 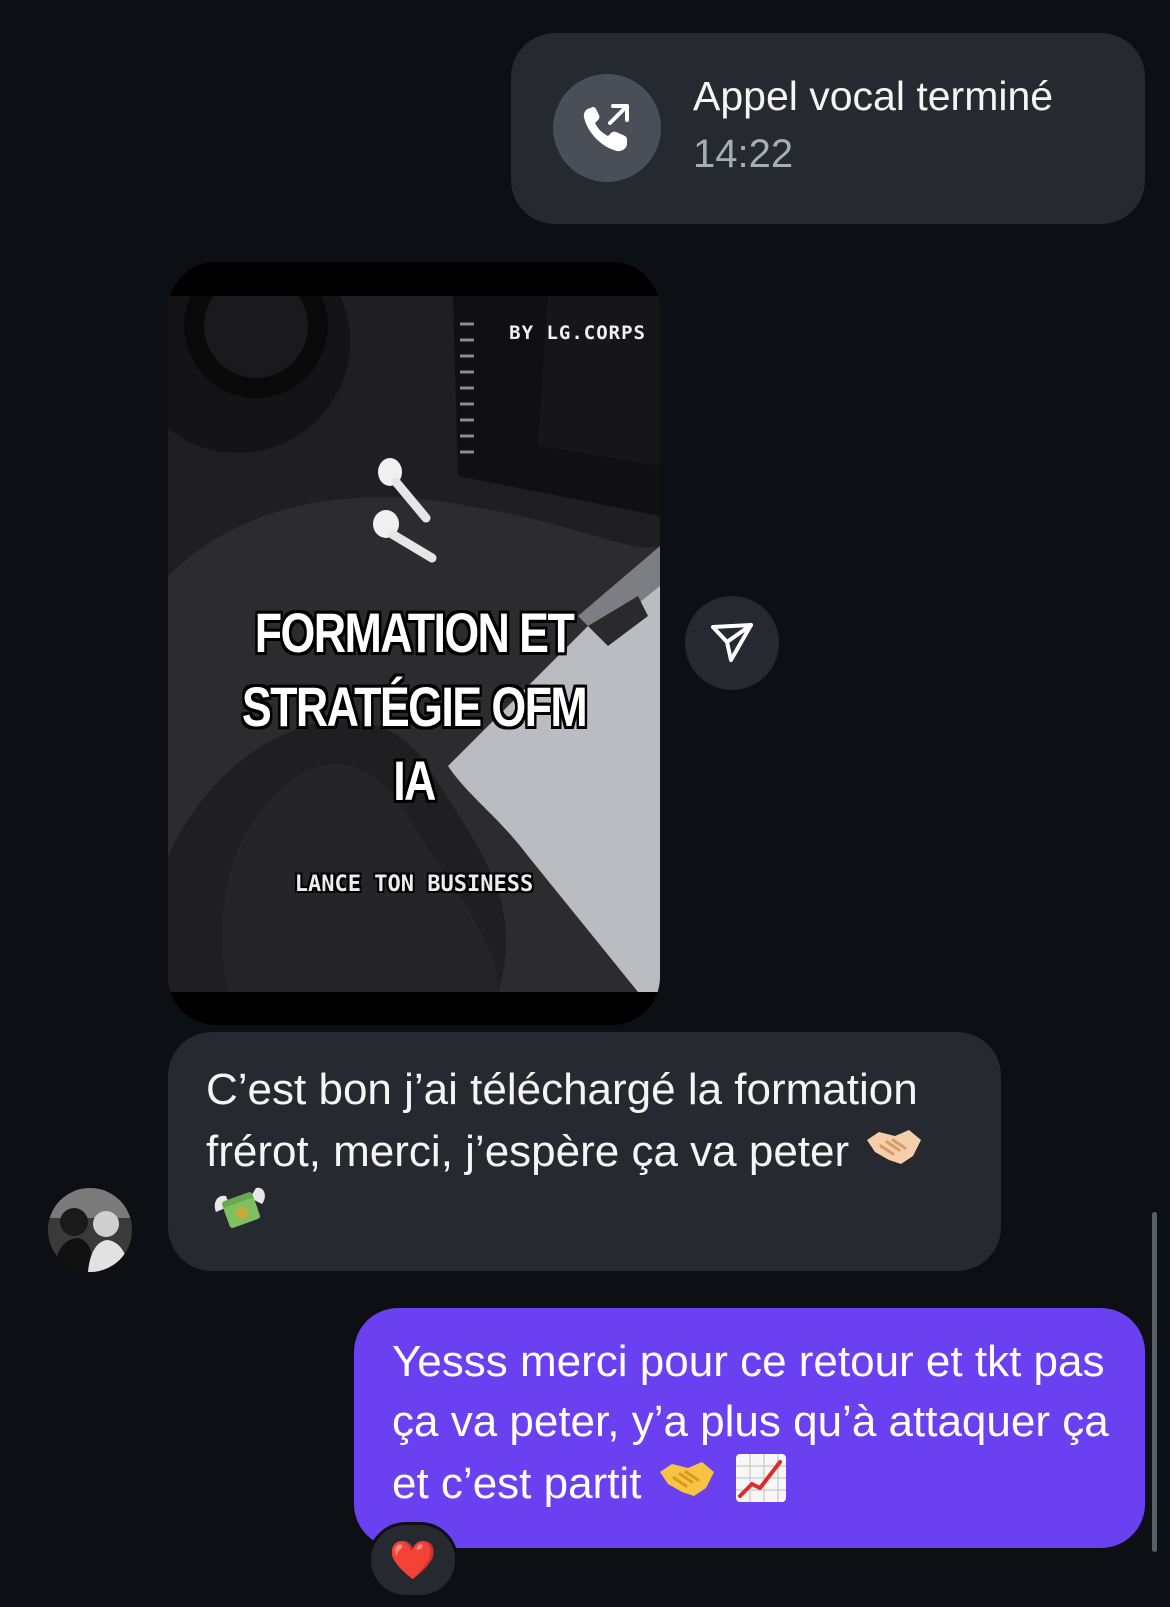 What do you see at coordinates (607, 128) in the screenshot?
I see `phone-outgoing-icon` at bounding box center [607, 128].